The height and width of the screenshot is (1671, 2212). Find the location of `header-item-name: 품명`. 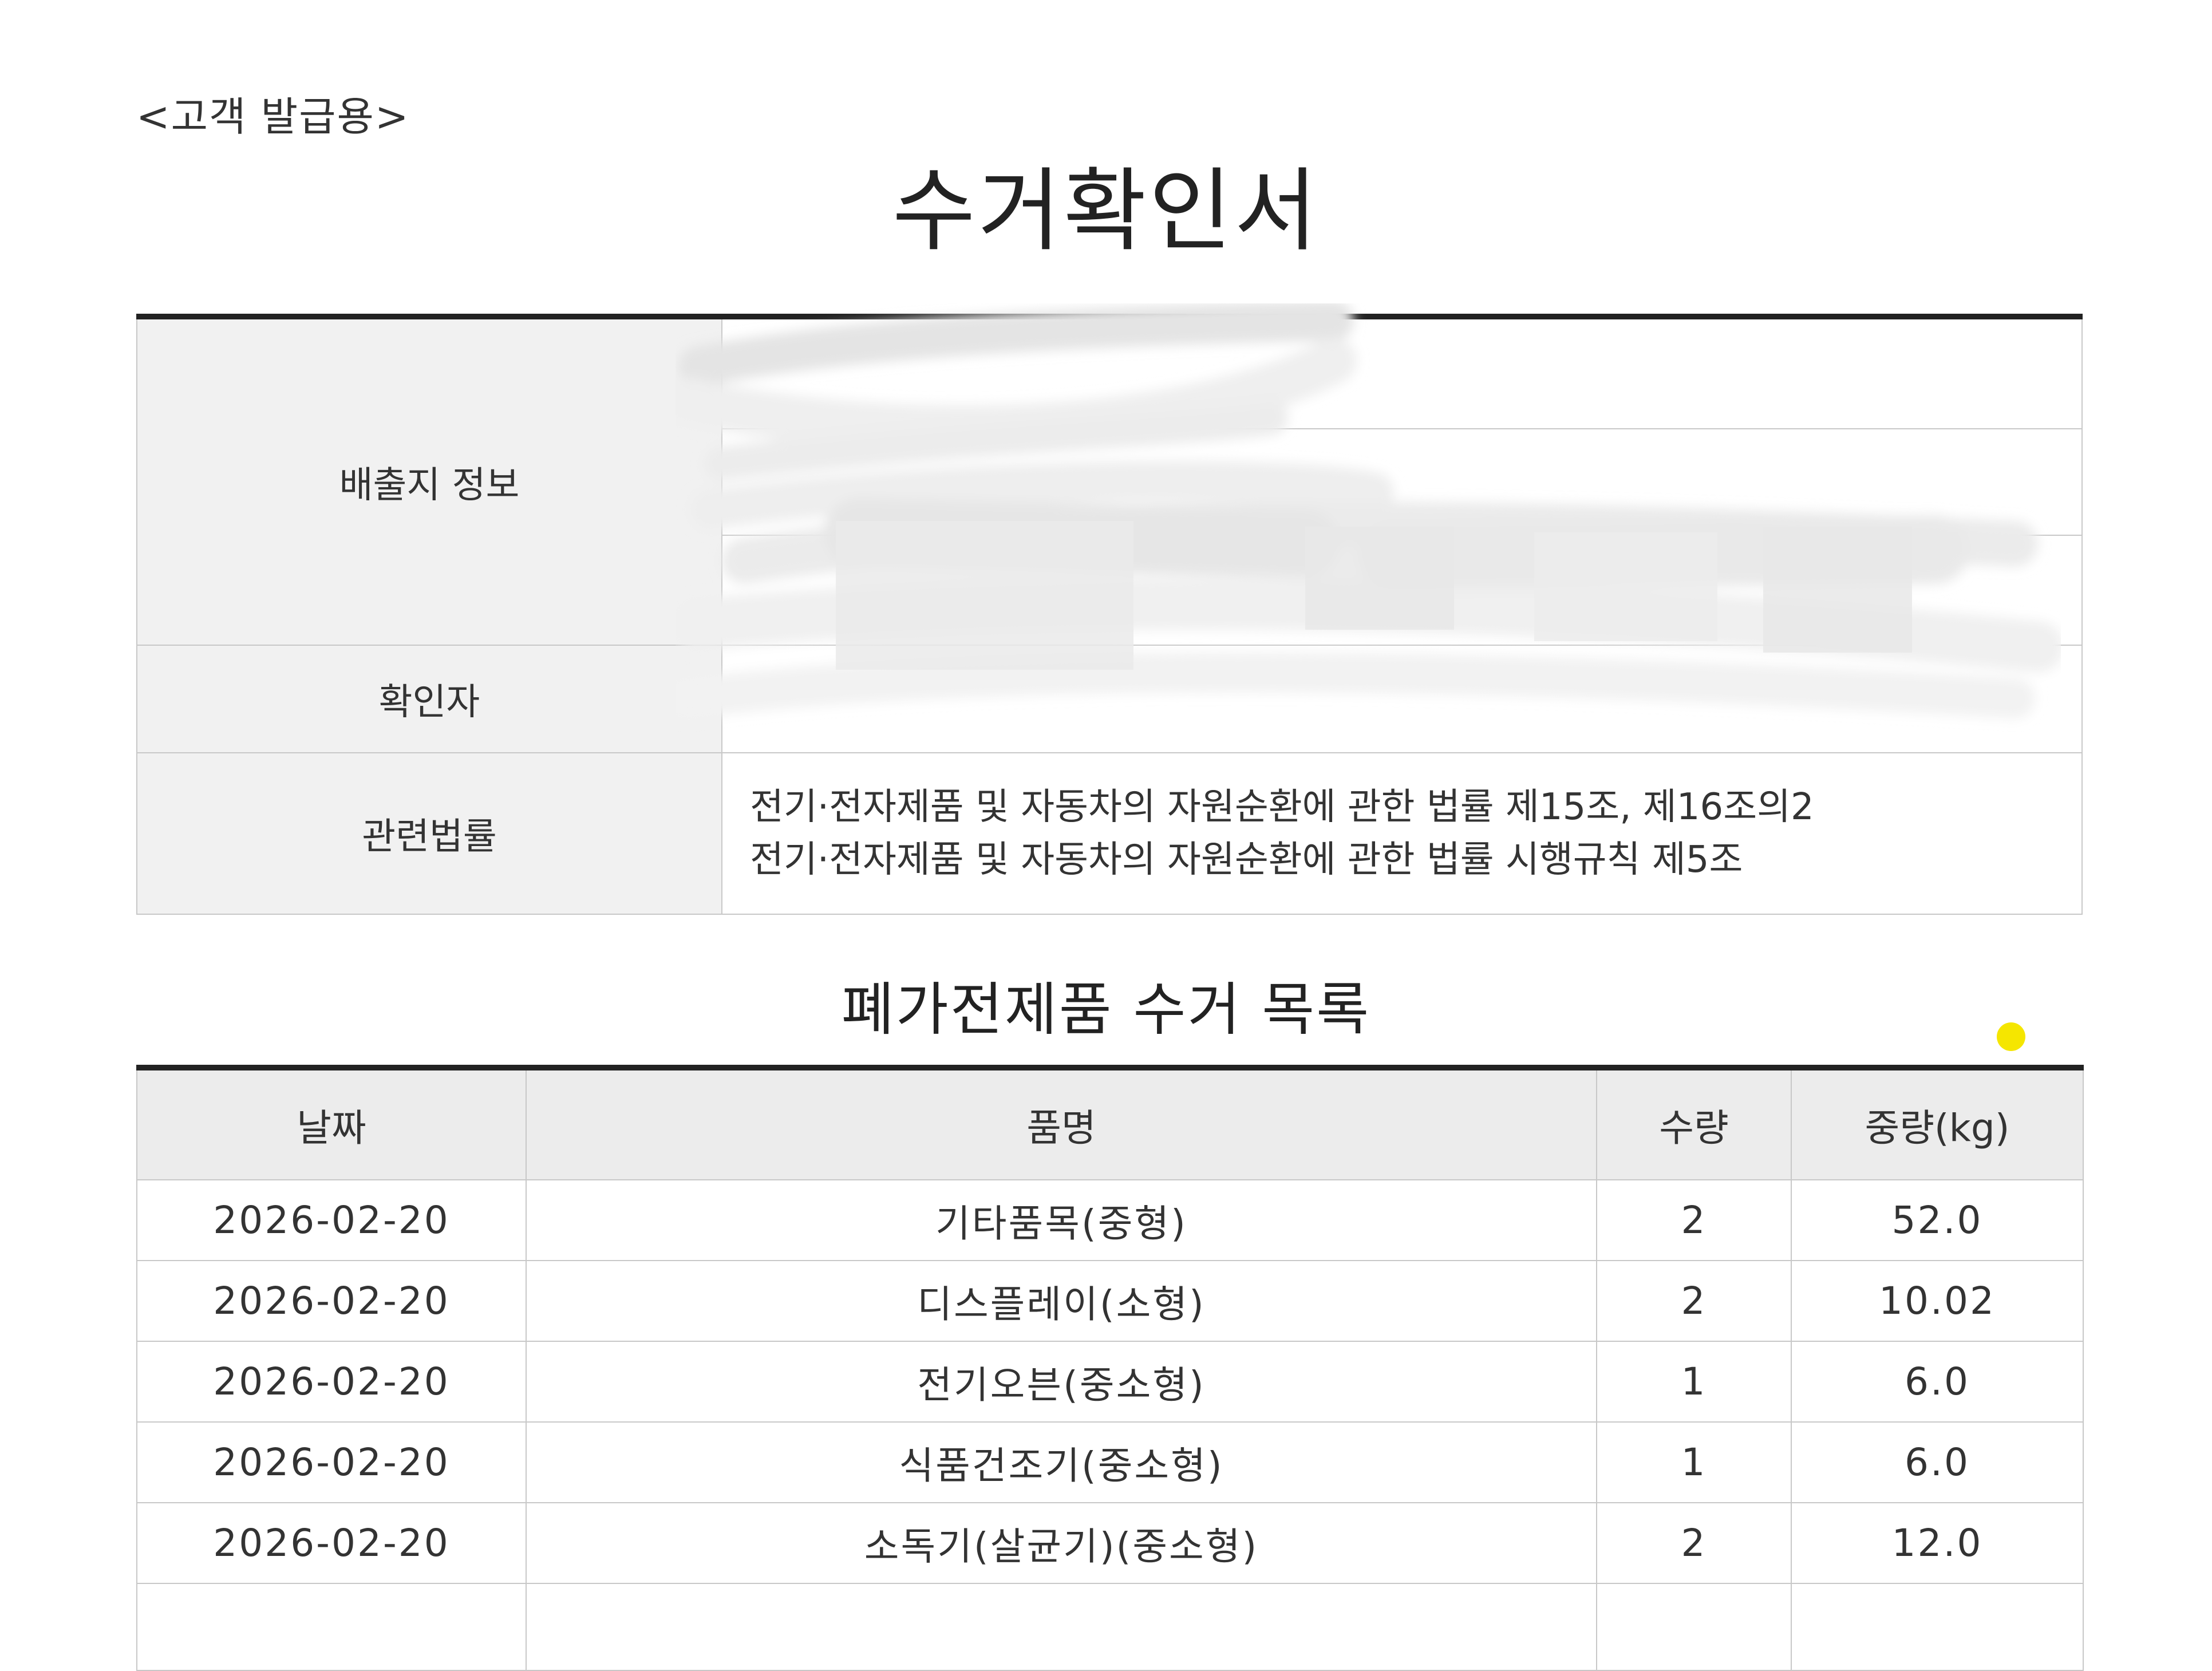

header-item-name: 품명 is located at coordinates (1061, 1123).